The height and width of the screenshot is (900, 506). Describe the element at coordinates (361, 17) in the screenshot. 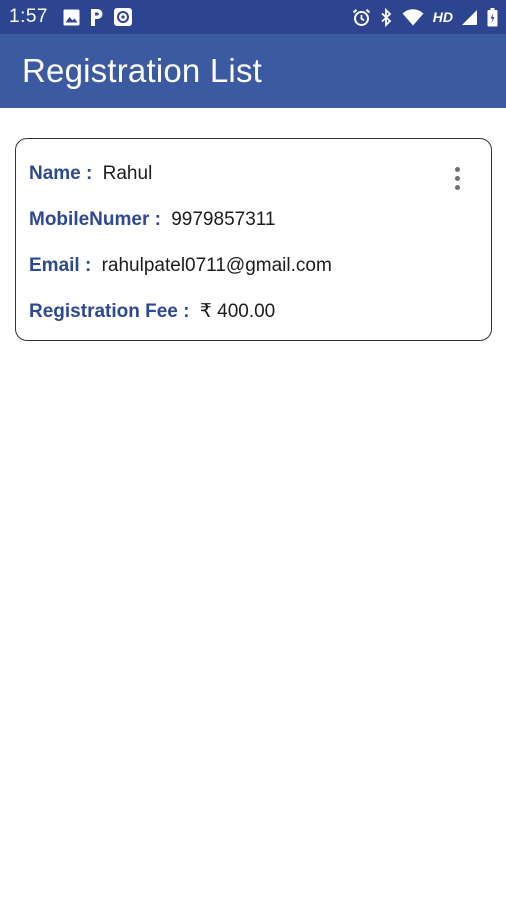

I see `alarm-icon` at that location.